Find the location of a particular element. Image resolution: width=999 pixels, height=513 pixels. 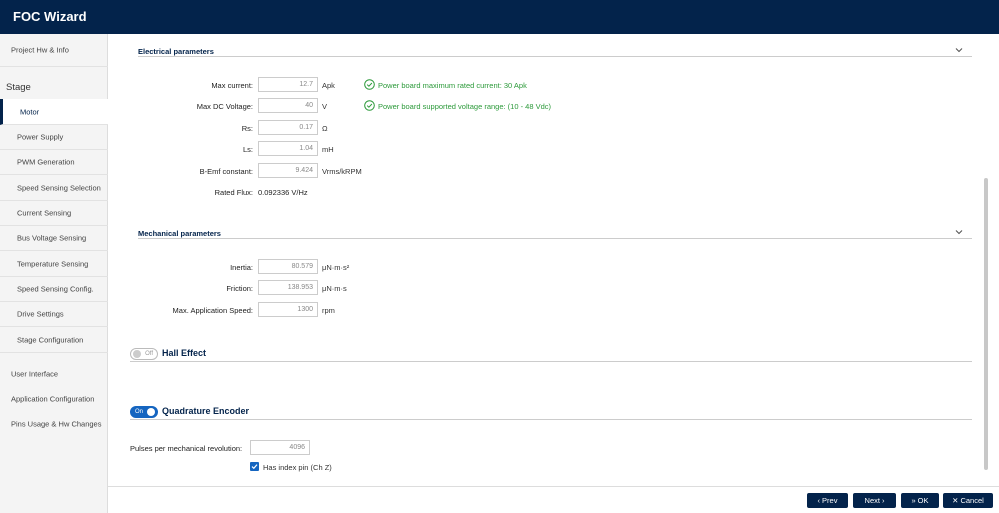

sidebar-item-power-supply: Power Supply is located at coordinates (54, 137).